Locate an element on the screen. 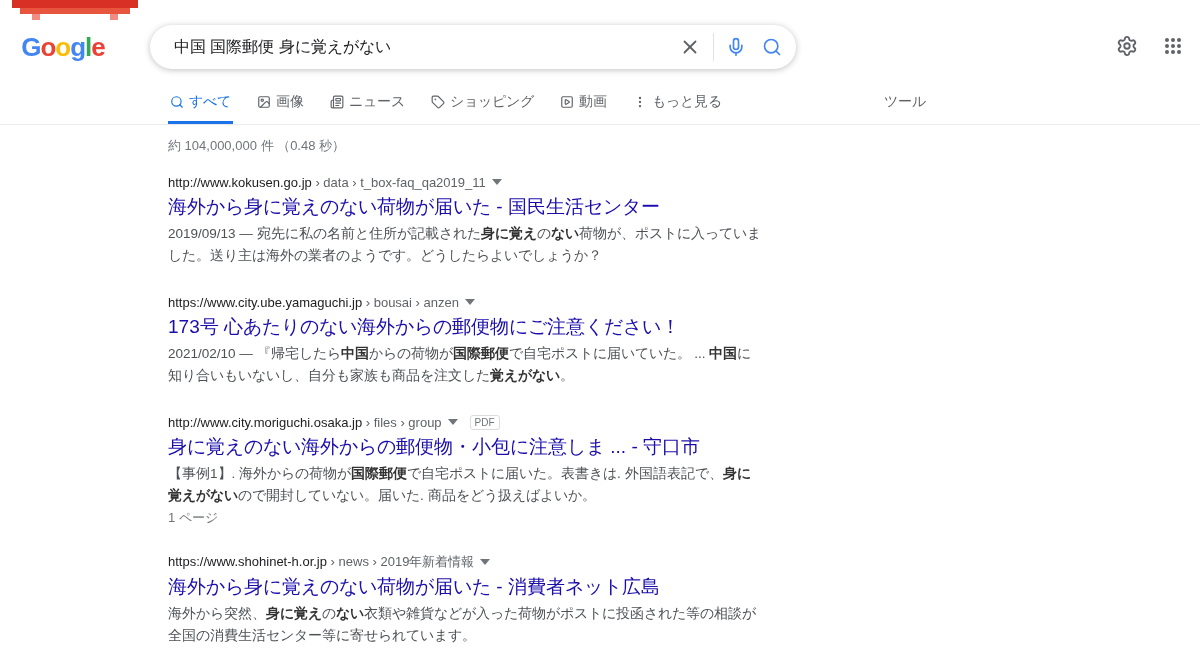 This screenshot has width=1200, height=668. file-type-label: PDF is located at coordinates (484, 422).